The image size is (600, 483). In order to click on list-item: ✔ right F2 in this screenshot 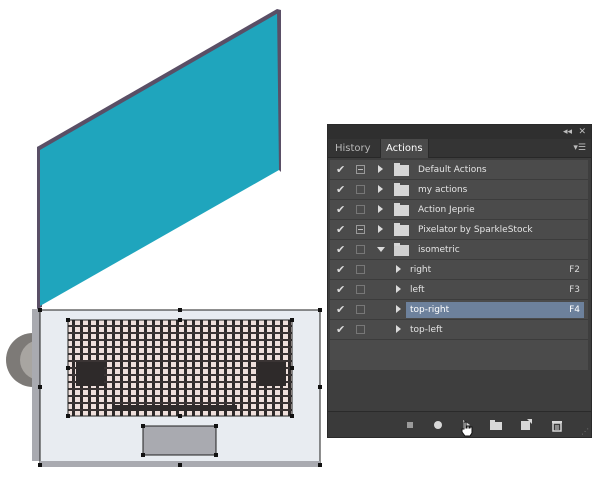, I will do `click(459, 270)`.